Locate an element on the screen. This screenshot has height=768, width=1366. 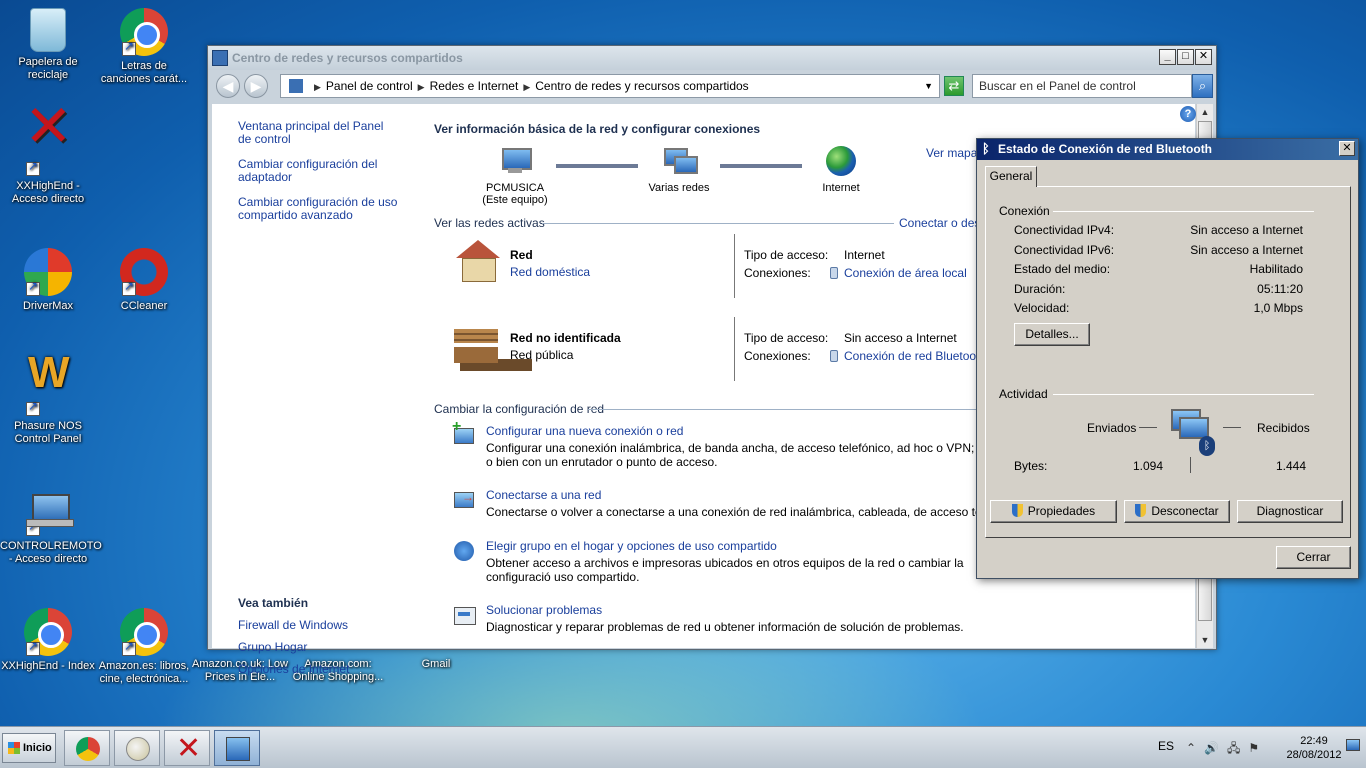
disconnect-button: Desconectar is located at coordinates (1177, 511).